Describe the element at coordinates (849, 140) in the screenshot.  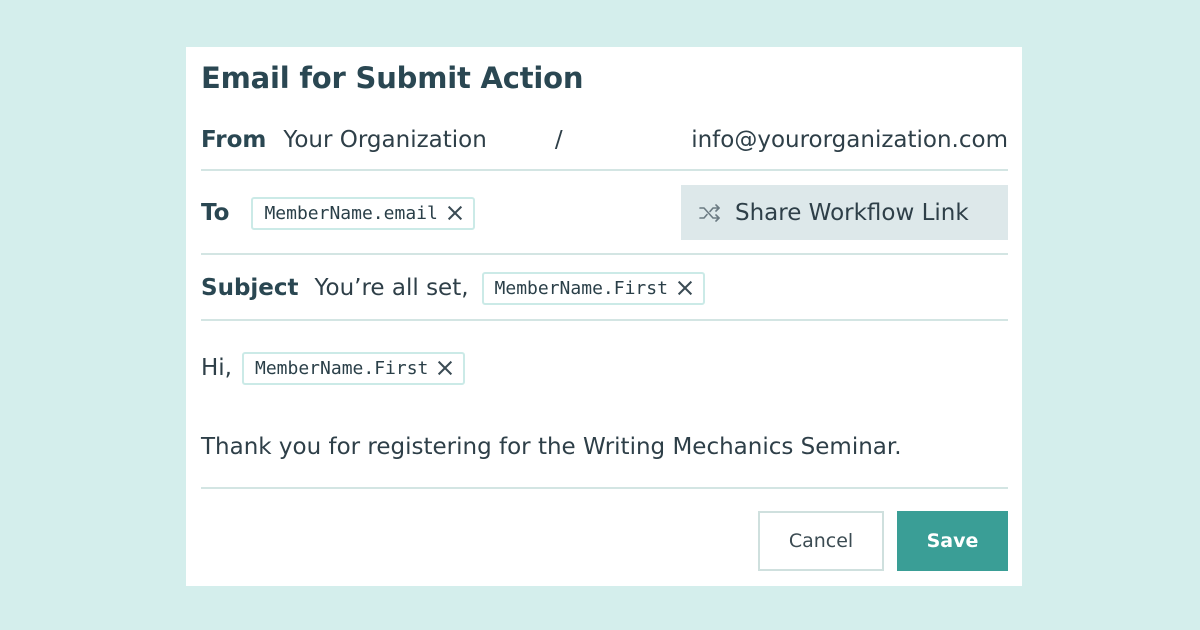
I see `from-email: info@yourorganization.com` at that location.